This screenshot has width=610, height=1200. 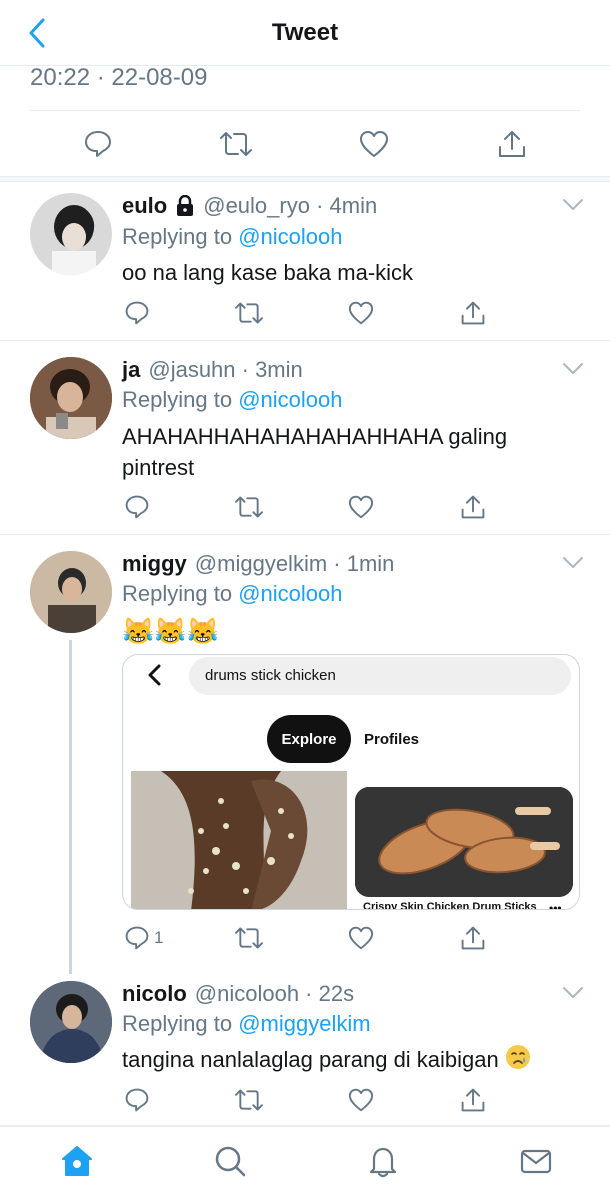 I want to click on handle-and-time: @miggyelkim · 1min, so click(x=295, y=564).